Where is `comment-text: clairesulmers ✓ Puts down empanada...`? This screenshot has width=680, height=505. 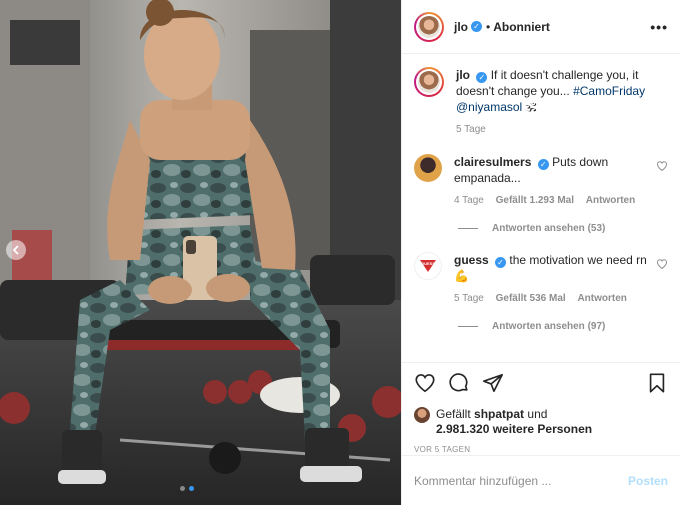 comment-text: clairesulmers ✓ Puts down empanada... is located at coordinates (552, 170).